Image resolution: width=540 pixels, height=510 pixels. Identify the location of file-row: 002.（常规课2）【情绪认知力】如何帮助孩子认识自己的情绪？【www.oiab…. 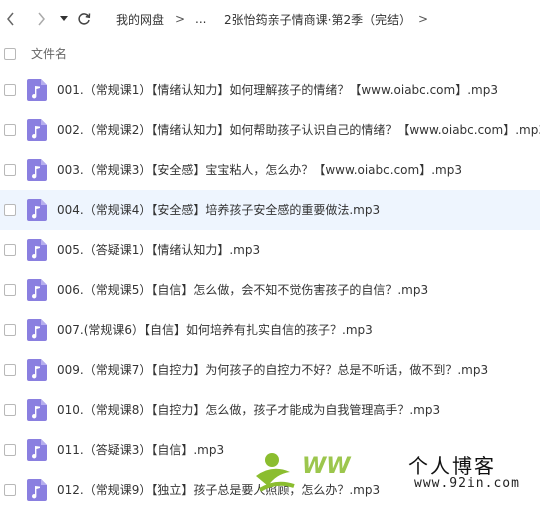
(270, 130).